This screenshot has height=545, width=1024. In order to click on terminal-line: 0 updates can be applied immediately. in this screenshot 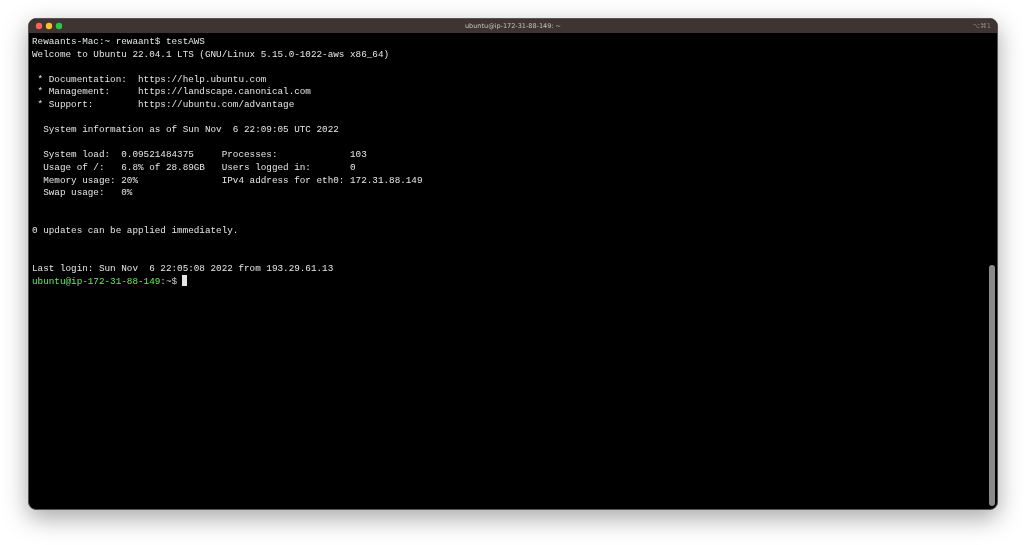, I will do `click(135, 230)`.